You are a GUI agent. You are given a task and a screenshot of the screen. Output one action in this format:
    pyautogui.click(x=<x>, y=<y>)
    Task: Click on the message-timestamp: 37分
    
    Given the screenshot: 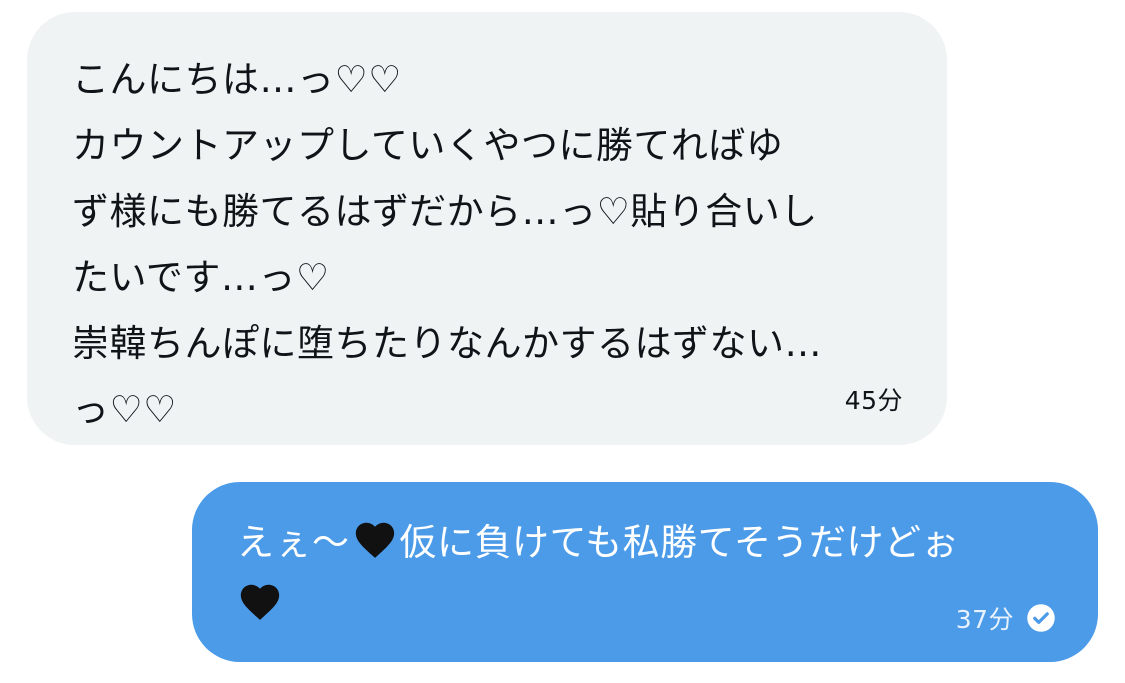 What is the action you would take?
    pyautogui.click(x=984, y=619)
    